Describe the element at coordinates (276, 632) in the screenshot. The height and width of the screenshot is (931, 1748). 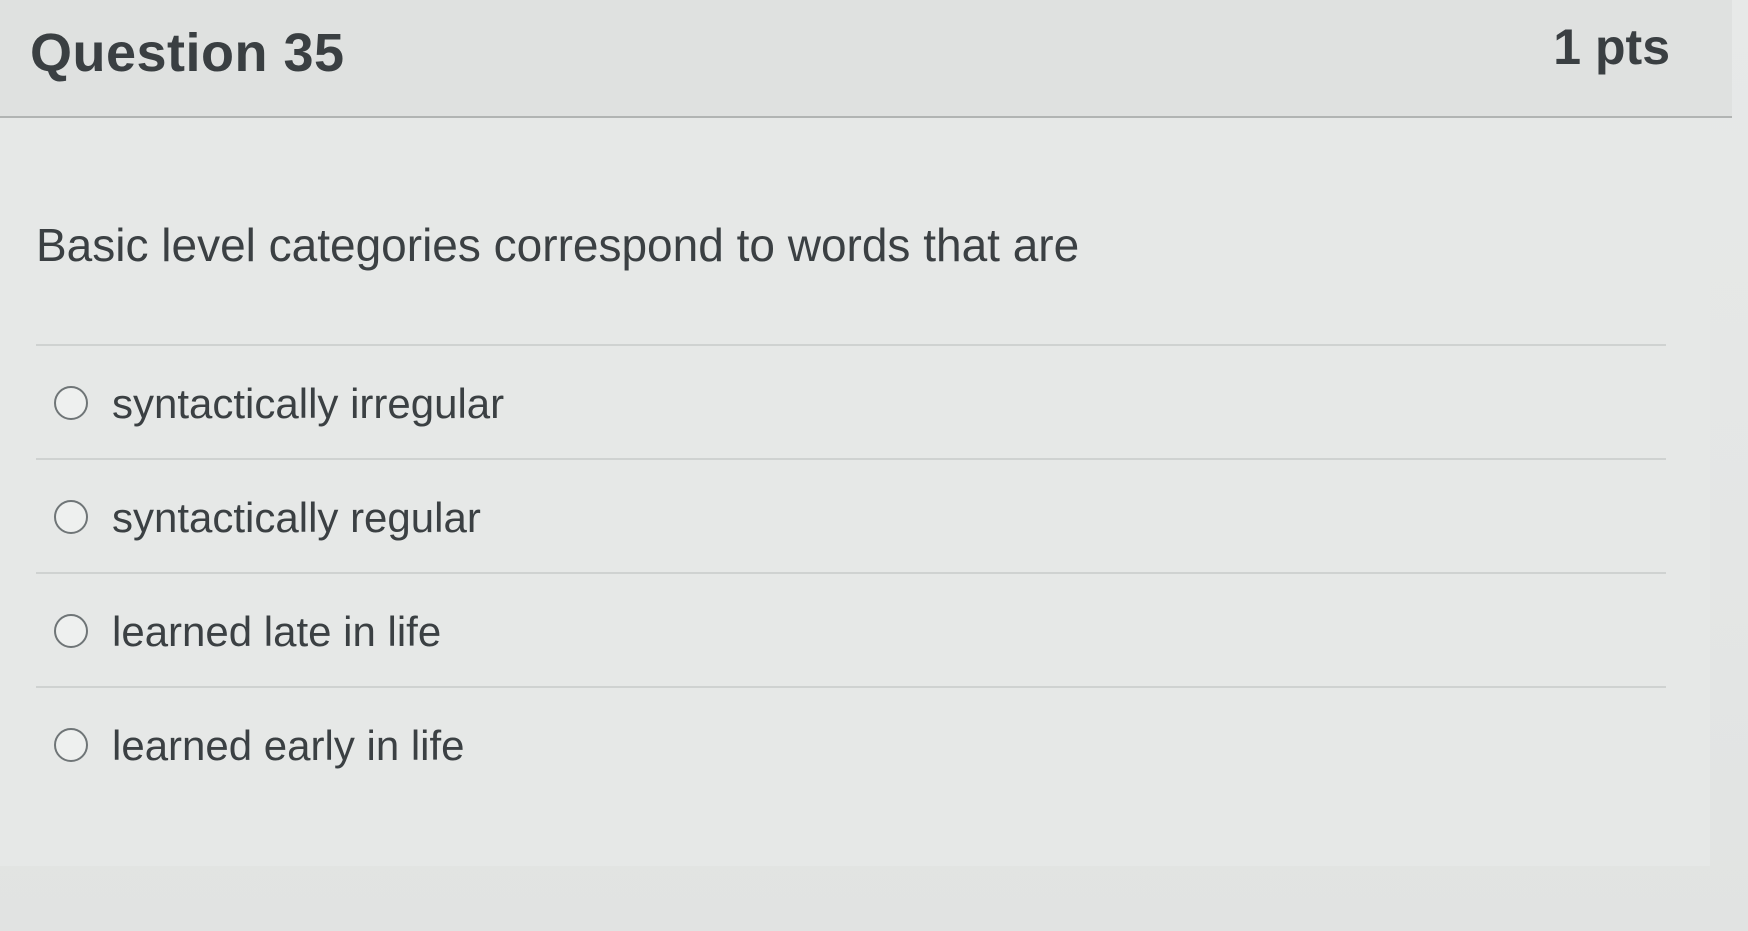
I see `answer-label: learned late in life` at that location.